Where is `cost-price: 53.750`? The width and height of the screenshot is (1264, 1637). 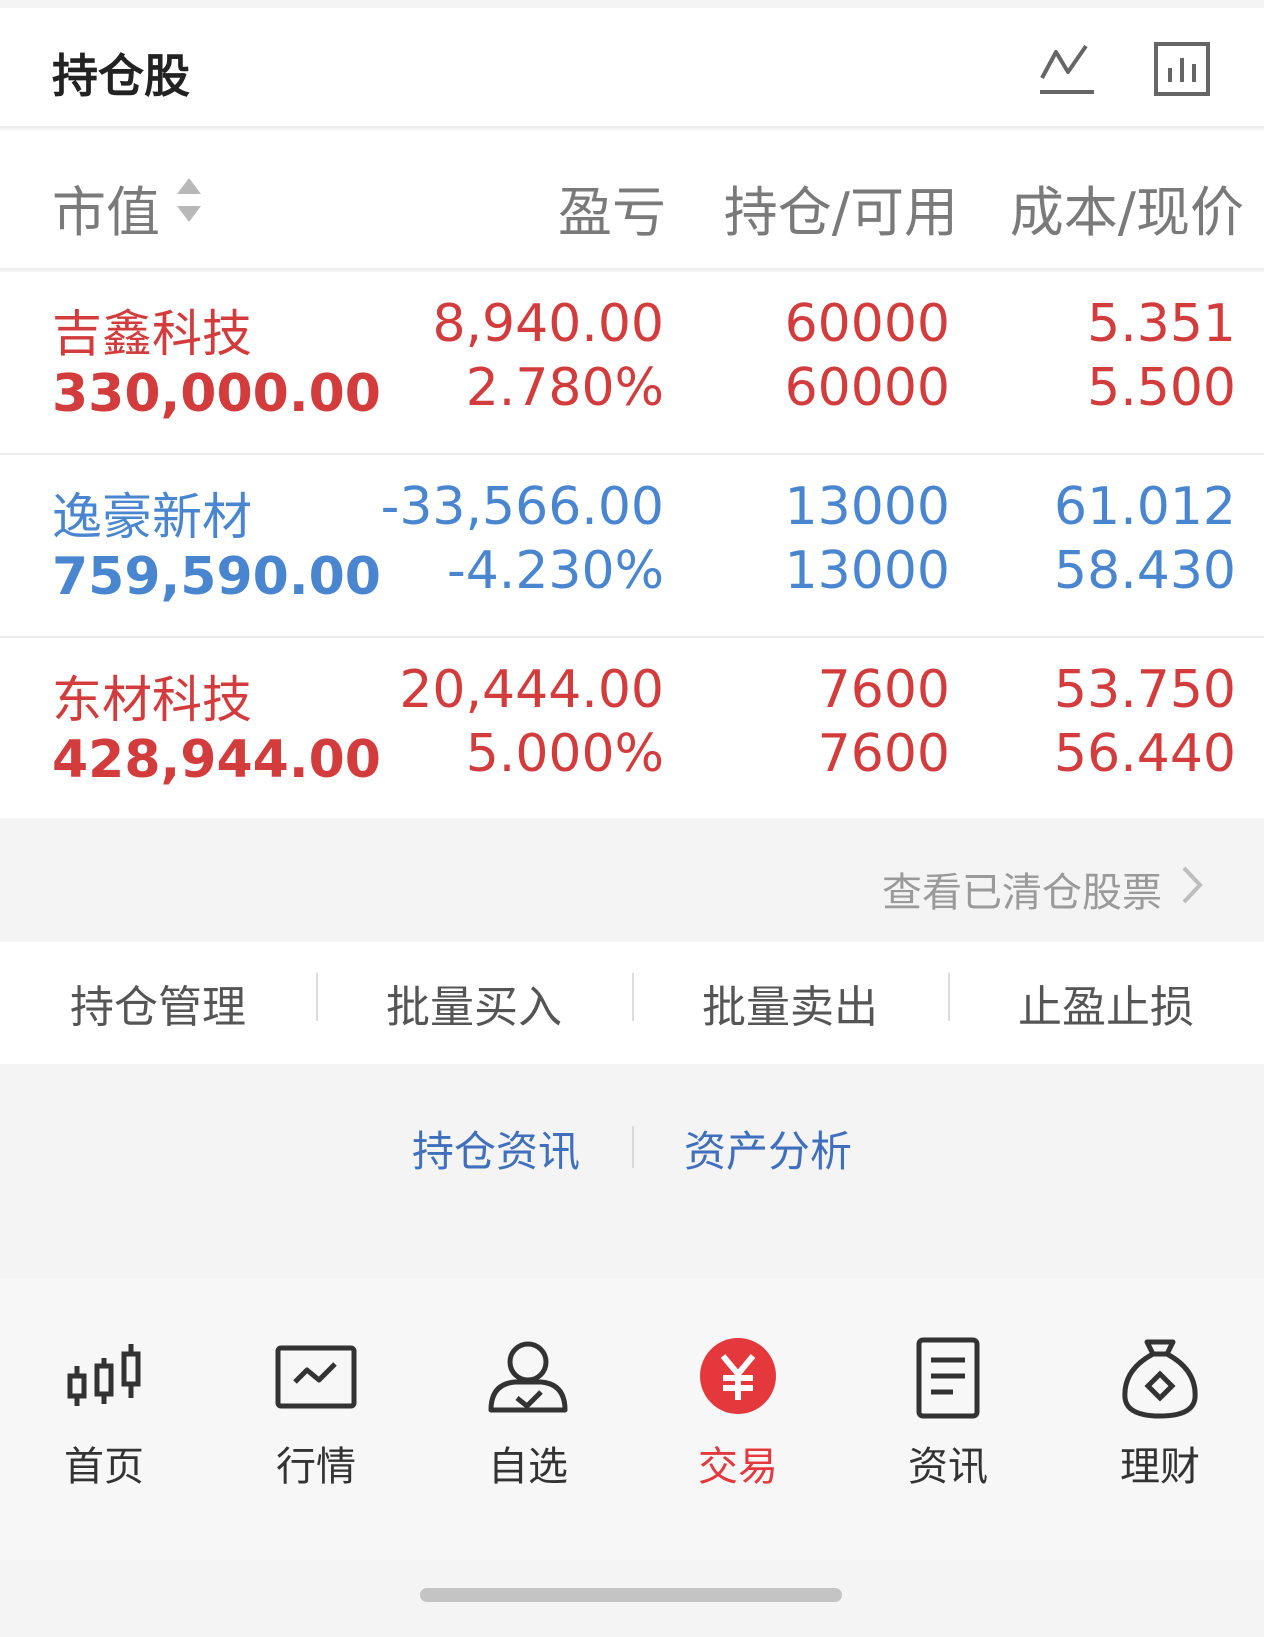 cost-price: 53.750 is located at coordinates (1145, 690).